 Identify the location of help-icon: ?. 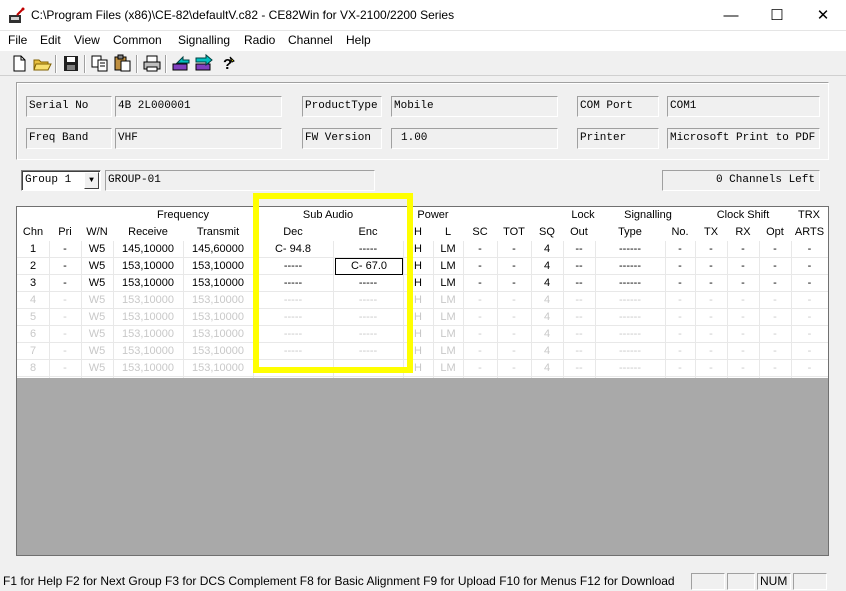
(227, 63).